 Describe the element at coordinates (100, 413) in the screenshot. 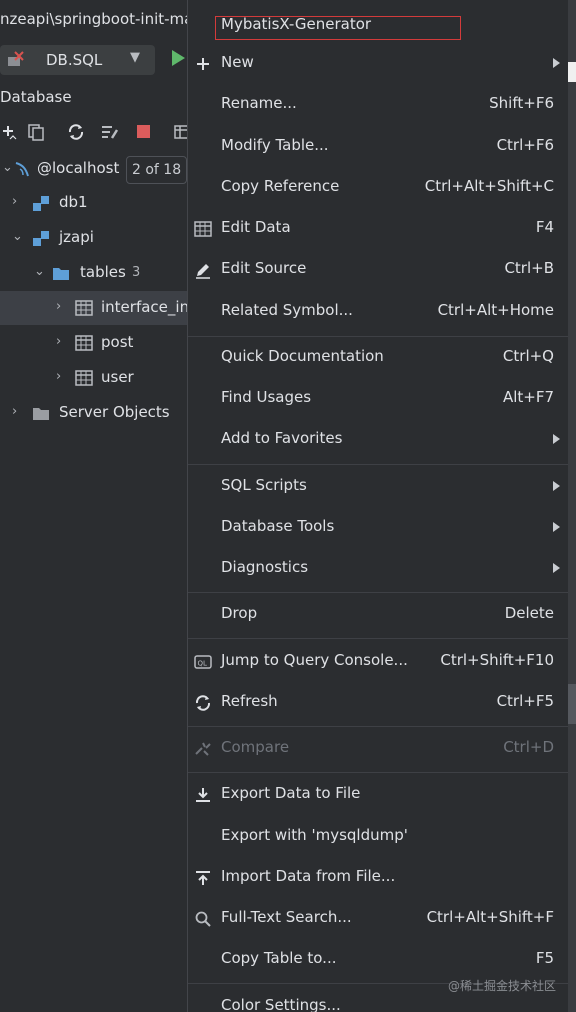

I see `tree-item-server-objects: › Server Objects` at that location.